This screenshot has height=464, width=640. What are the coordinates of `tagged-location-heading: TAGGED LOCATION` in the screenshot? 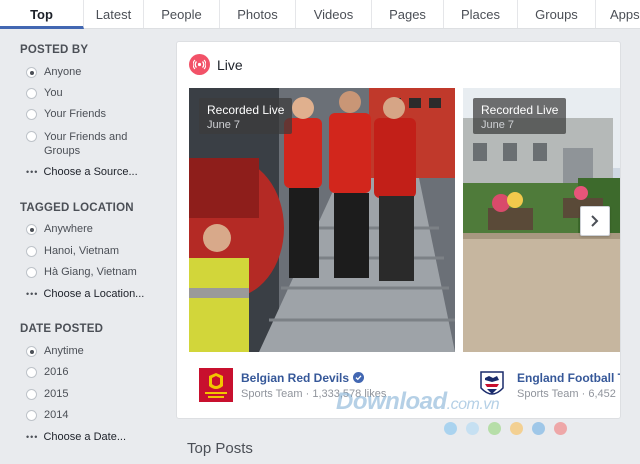 It's located at (77, 208).